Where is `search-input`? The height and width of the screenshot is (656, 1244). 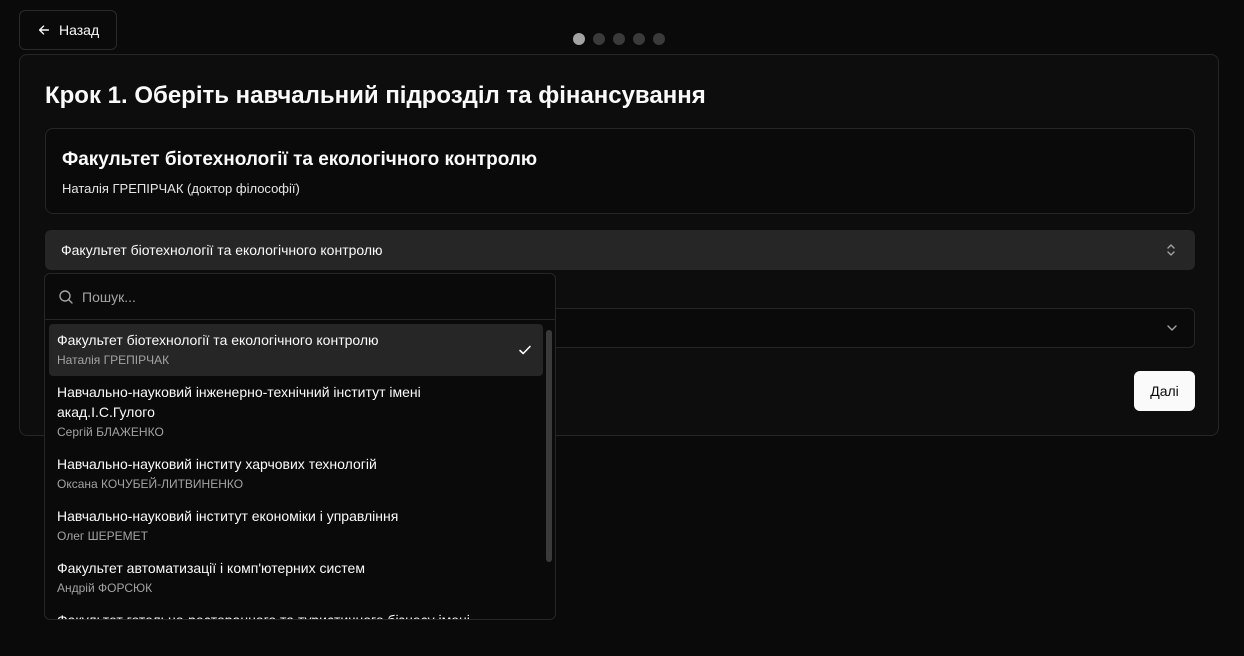
search-input is located at coordinates (292, 296).